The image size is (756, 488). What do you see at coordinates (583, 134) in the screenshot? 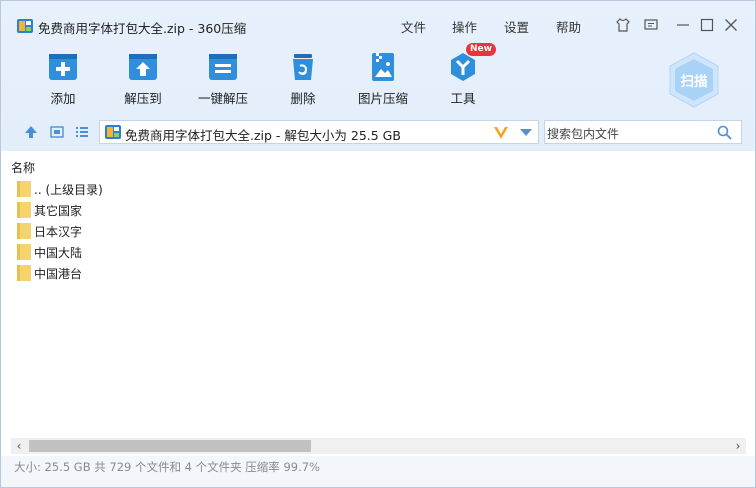
I see `search-placeholder: 搜索包内文件` at bounding box center [583, 134].